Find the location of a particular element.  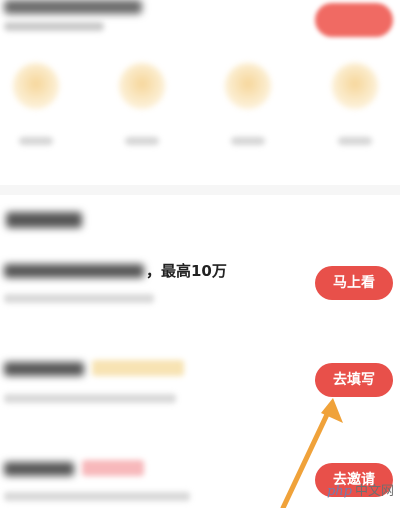

section-divider is located at coordinates (200, 190).